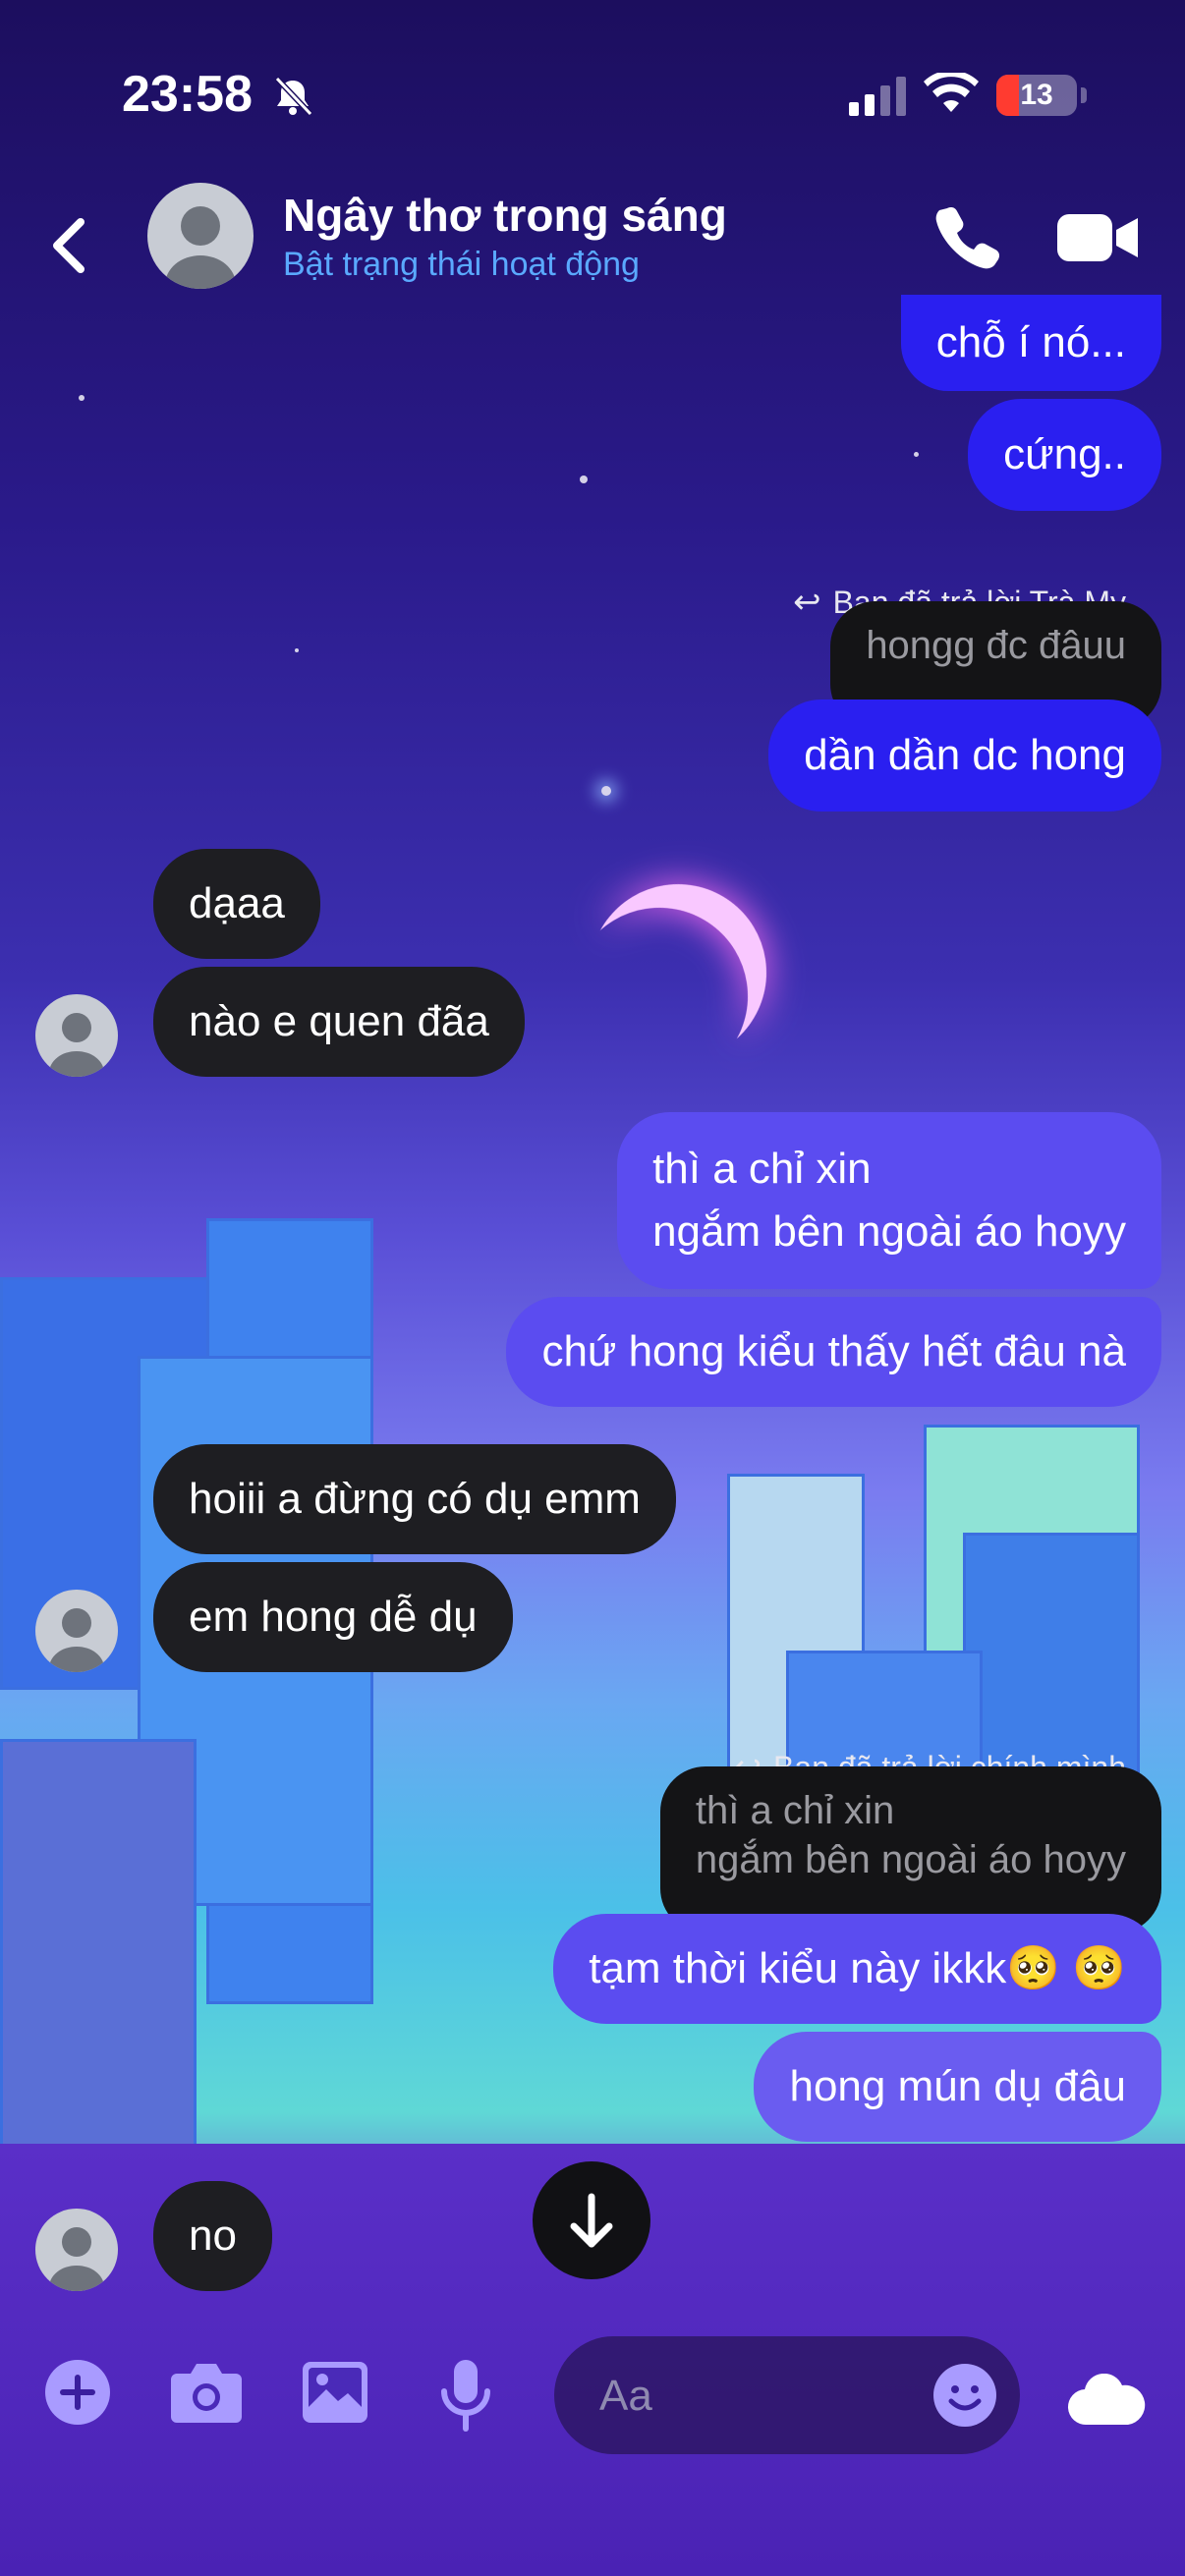 This screenshot has width=1185, height=2576. What do you see at coordinates (965, 756) in the screenshot?
I see `outgoing-message: dần dần dc hong` at bounding box center [965, 756].